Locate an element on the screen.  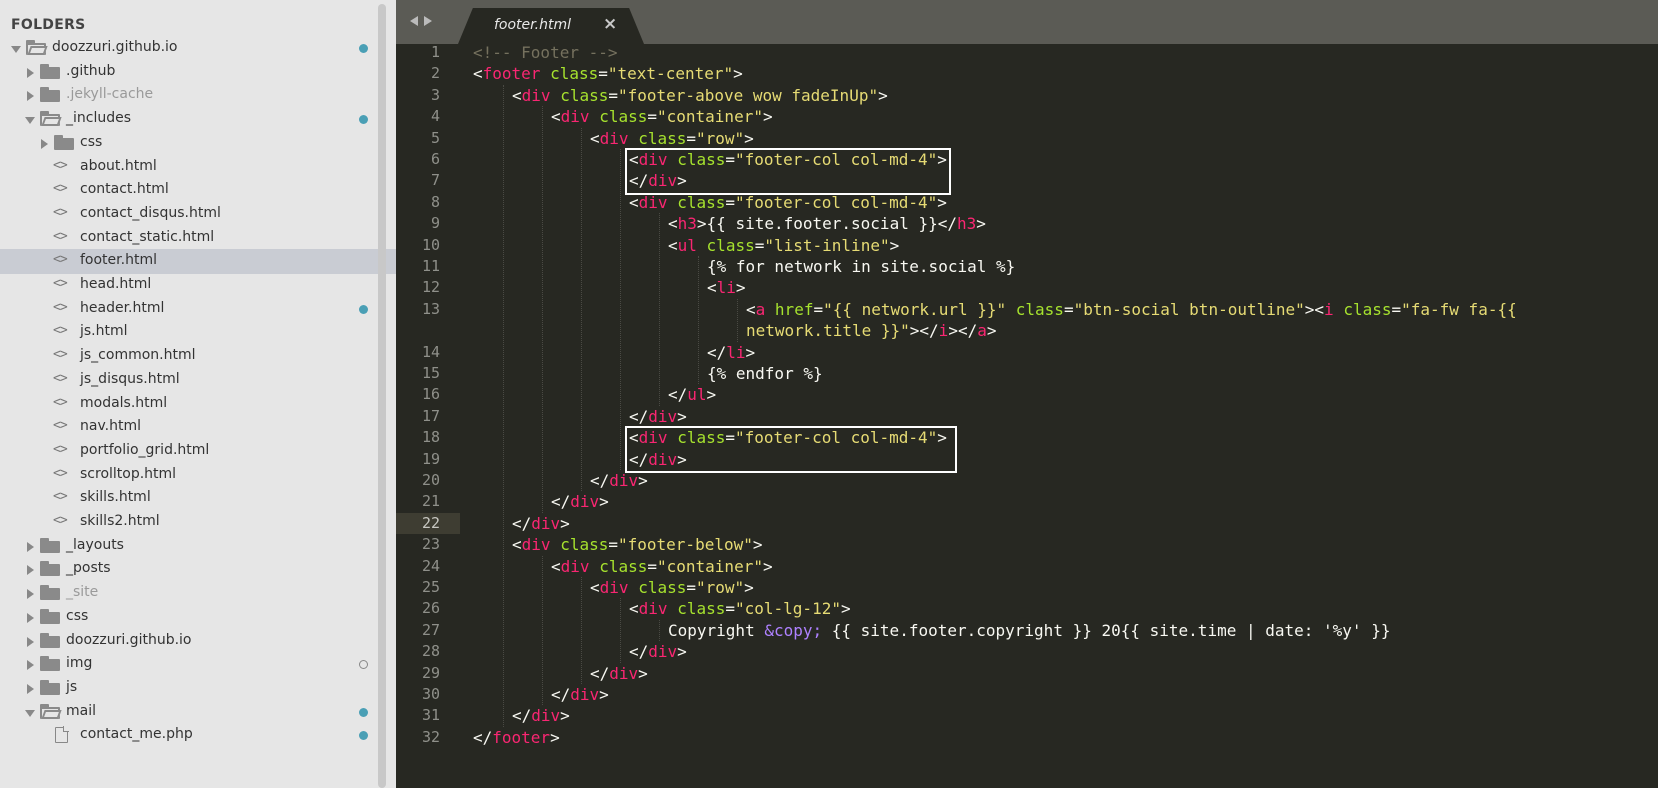
tree-item: .github is located at coordinates (198, 72).